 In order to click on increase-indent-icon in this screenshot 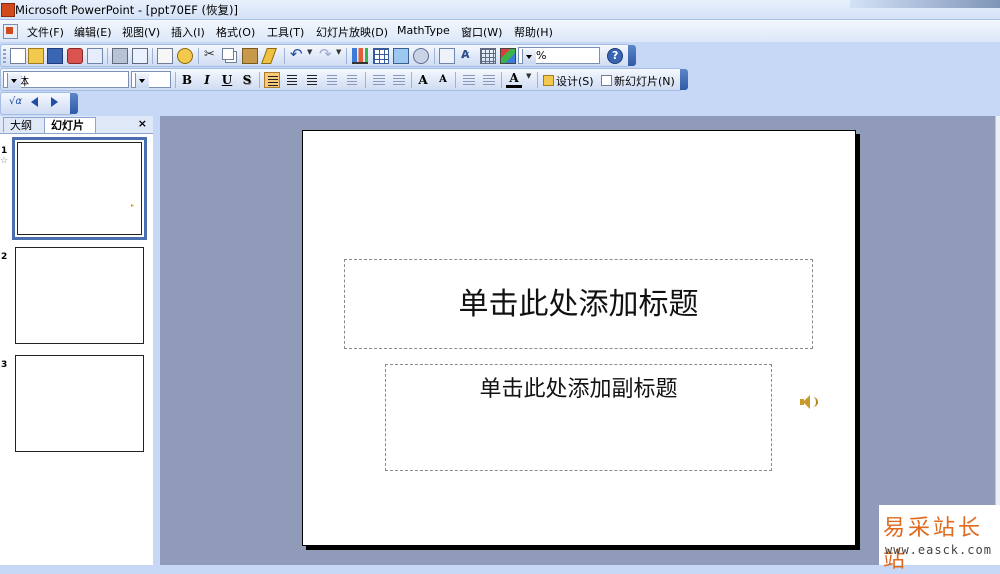, I will do `click(489, 80)`.